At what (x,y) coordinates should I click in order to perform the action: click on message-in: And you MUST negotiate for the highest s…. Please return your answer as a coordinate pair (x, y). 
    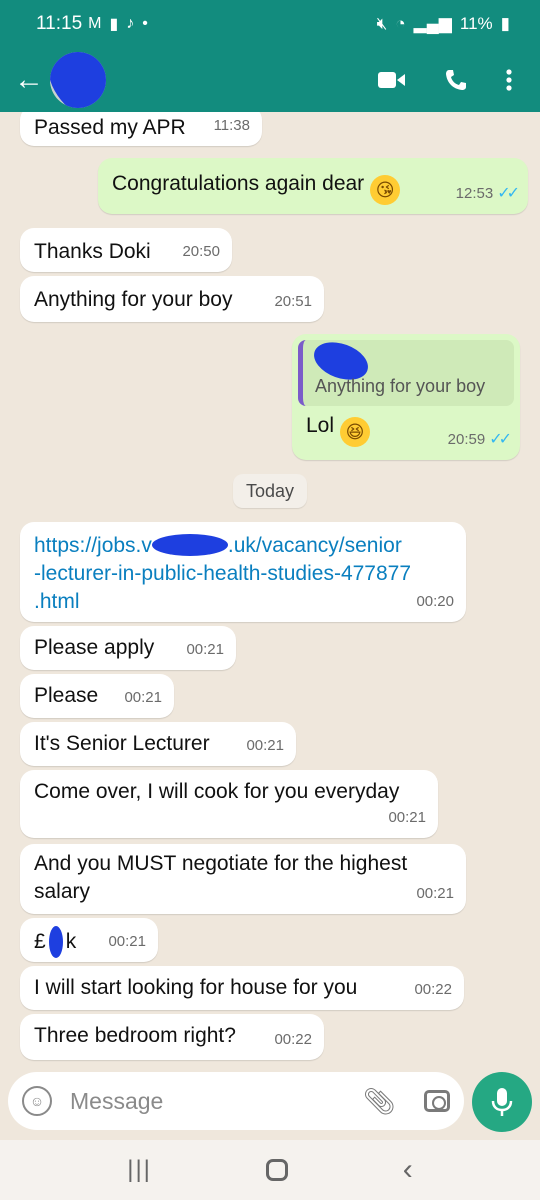
    Looking at the image, I should click on (243, 879).